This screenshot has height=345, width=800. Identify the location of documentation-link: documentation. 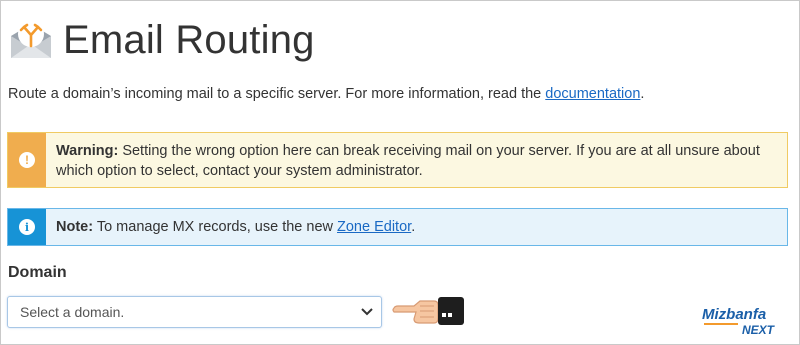
(592, 94).